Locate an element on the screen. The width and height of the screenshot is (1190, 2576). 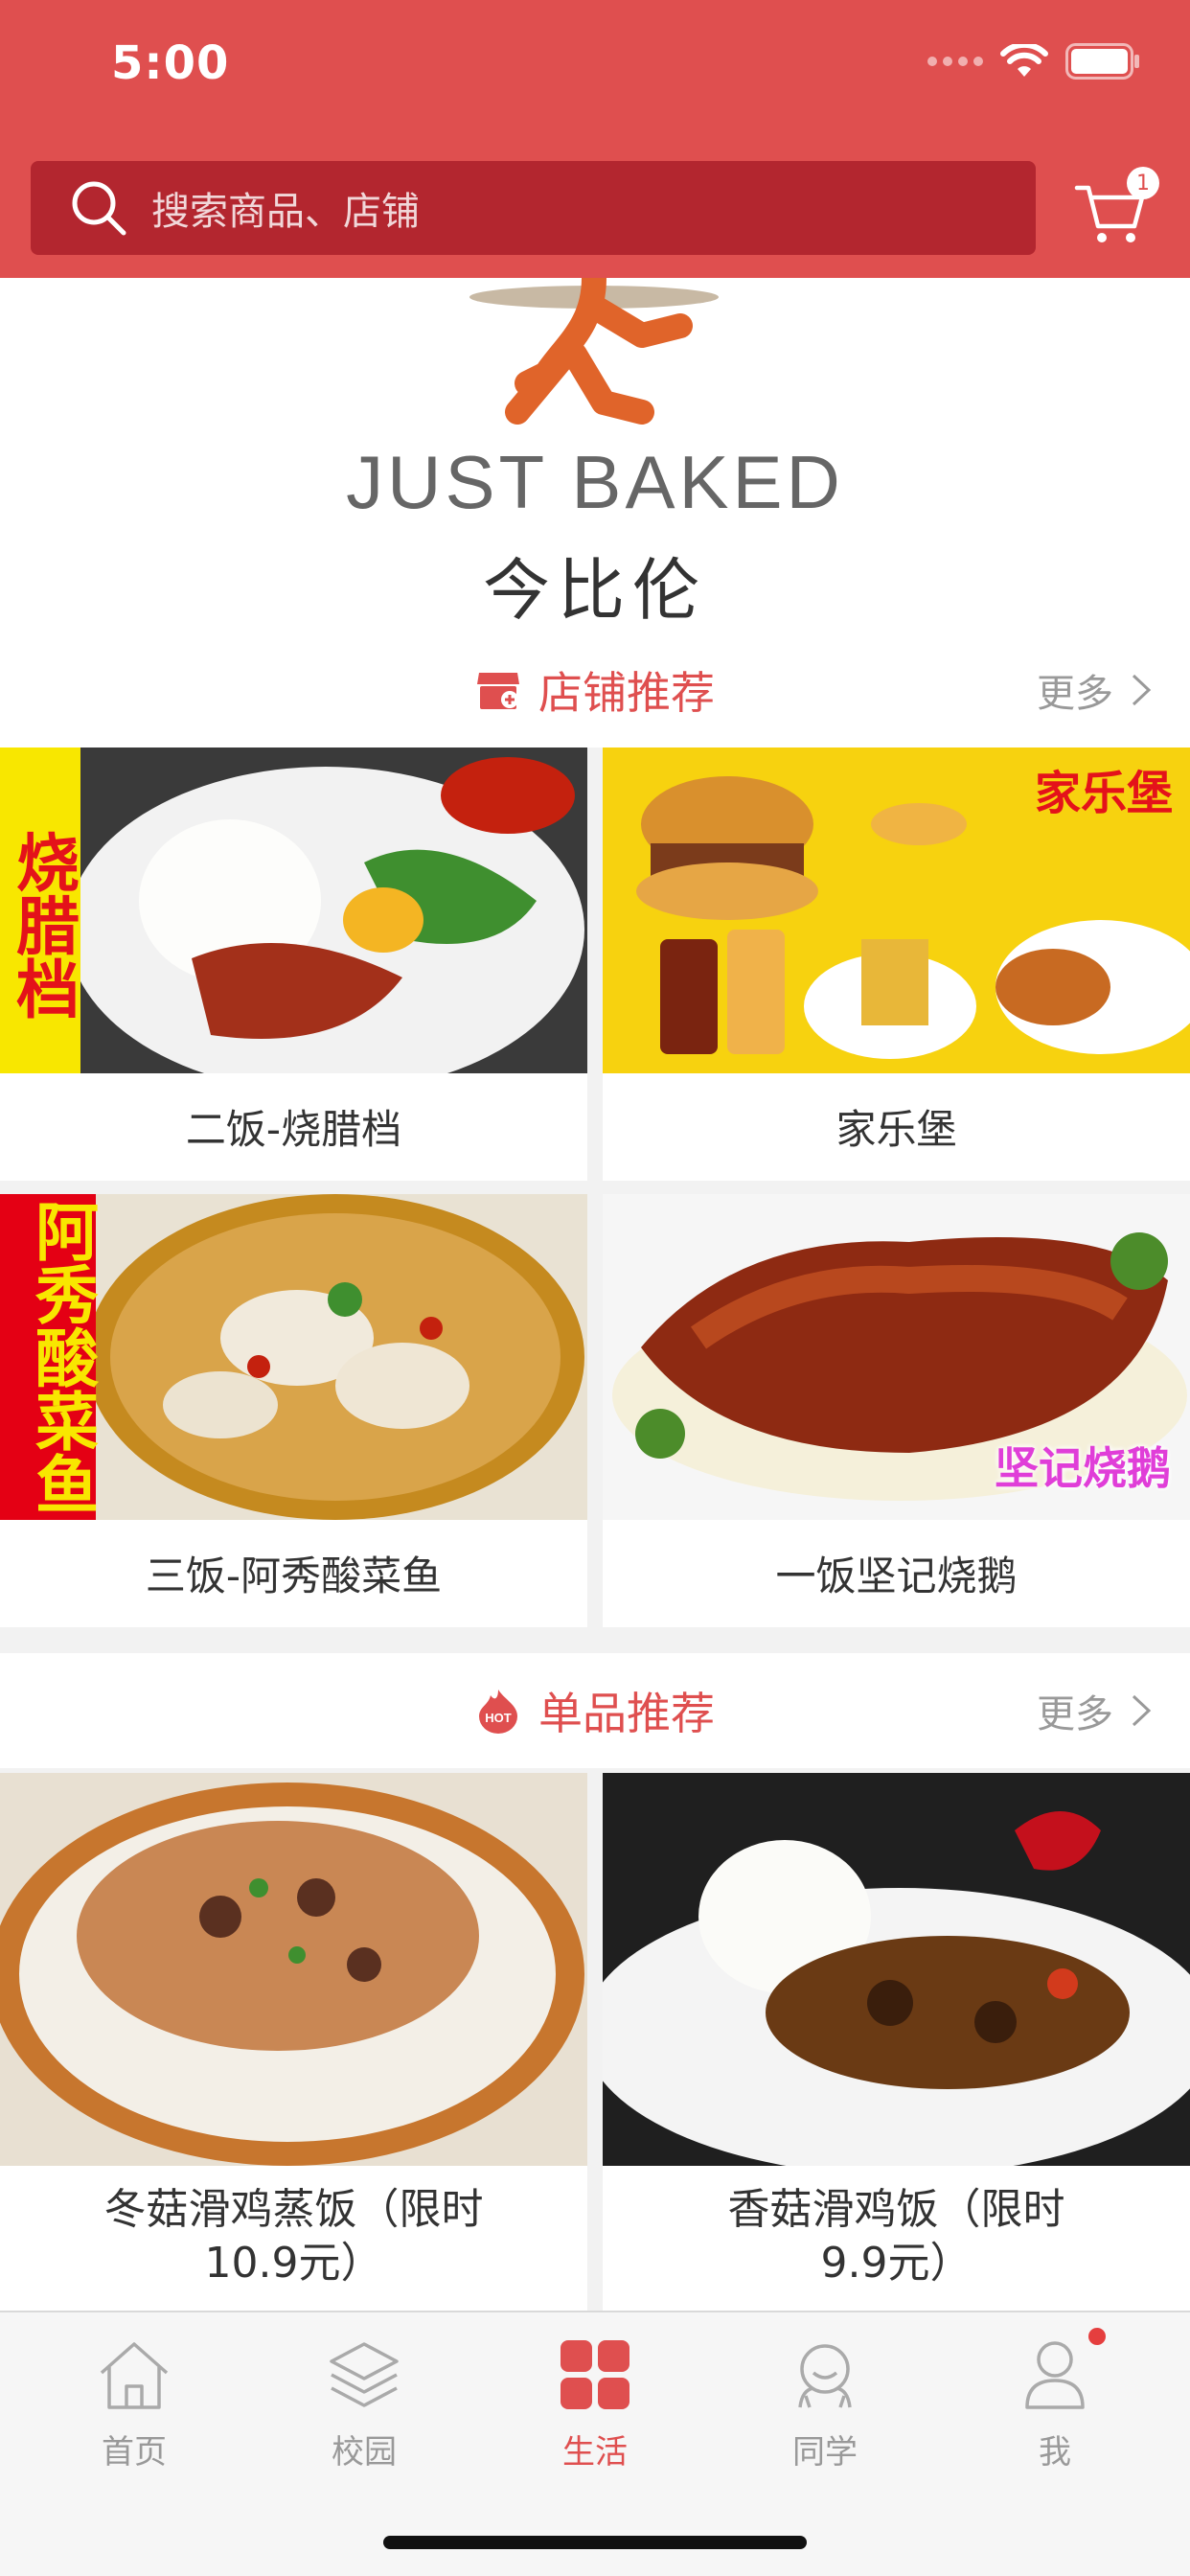
wifi-icon is located at coordinates (1024, 60).